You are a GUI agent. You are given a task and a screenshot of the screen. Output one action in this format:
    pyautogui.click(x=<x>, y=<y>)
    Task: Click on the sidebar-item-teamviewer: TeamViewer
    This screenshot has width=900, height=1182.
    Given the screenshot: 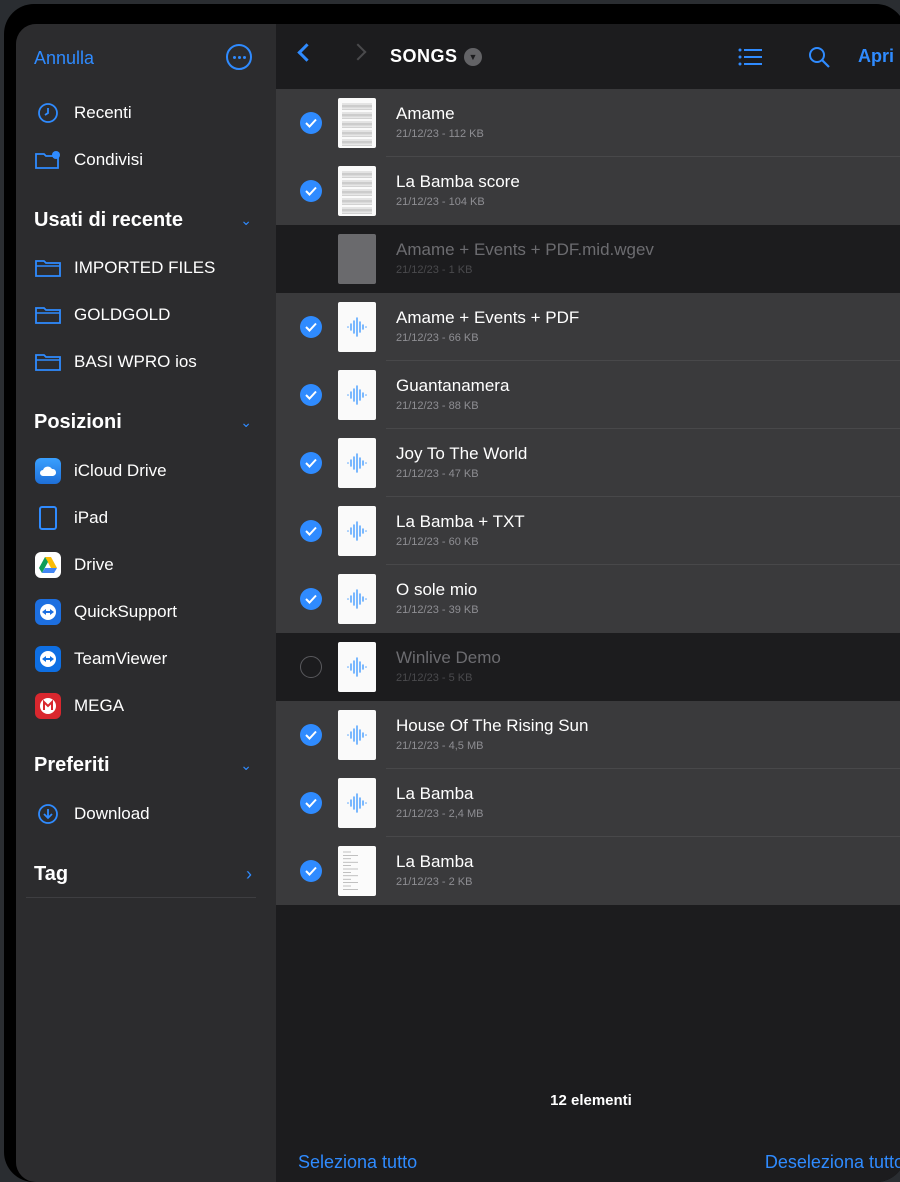 What is the action you would take?
    pyautogui.click(x=100, y=659)
    